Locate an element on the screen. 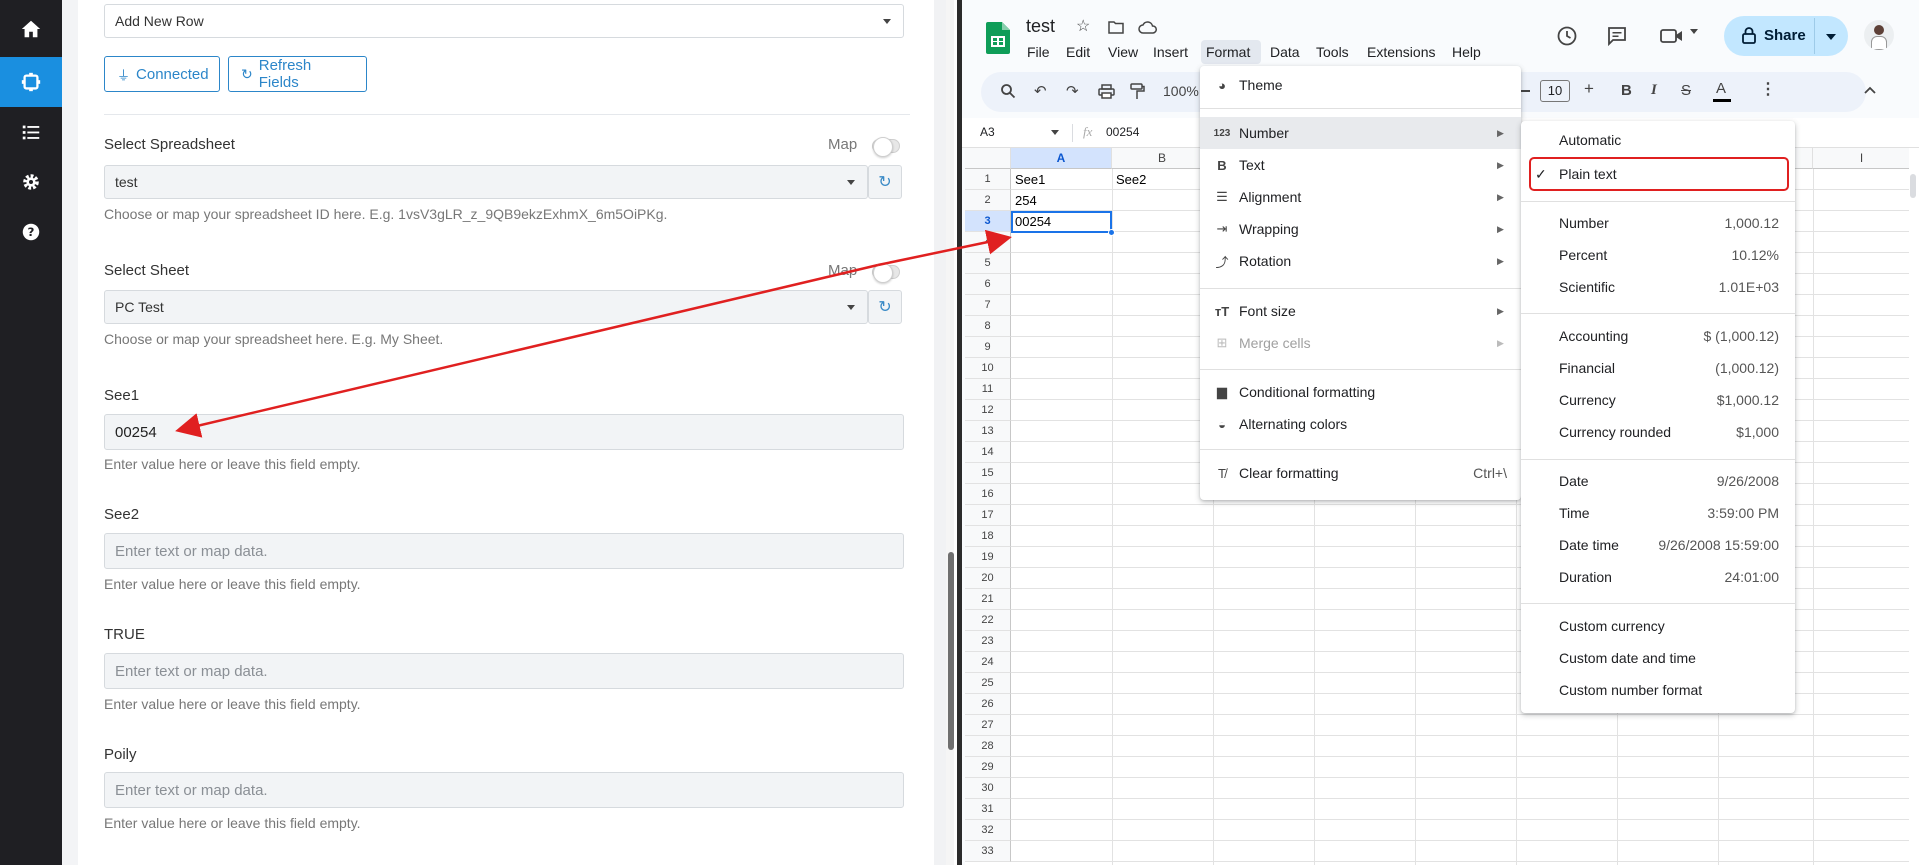 Image resolution: width=1919 pixels, height=865 pixels. annotation-arrows is located at coordinates (593, 333).